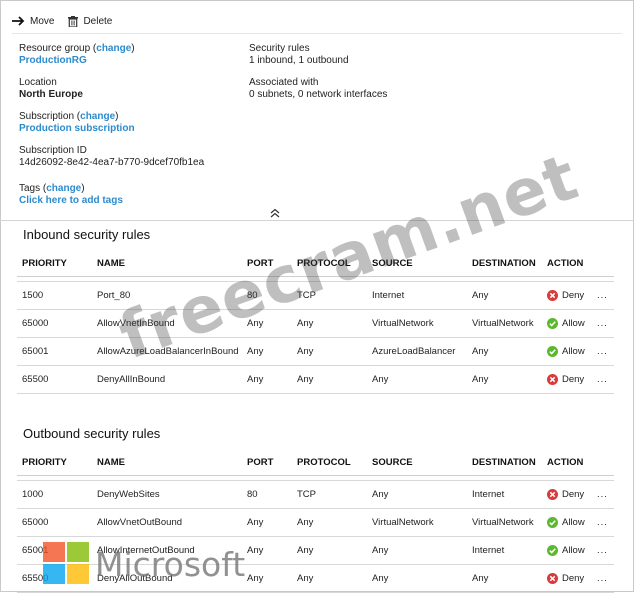 The width and height of the screenshot is (634, 593). I want to click on name-cell: AllowAzureLoadBalancerInBound, so click(167, 351).